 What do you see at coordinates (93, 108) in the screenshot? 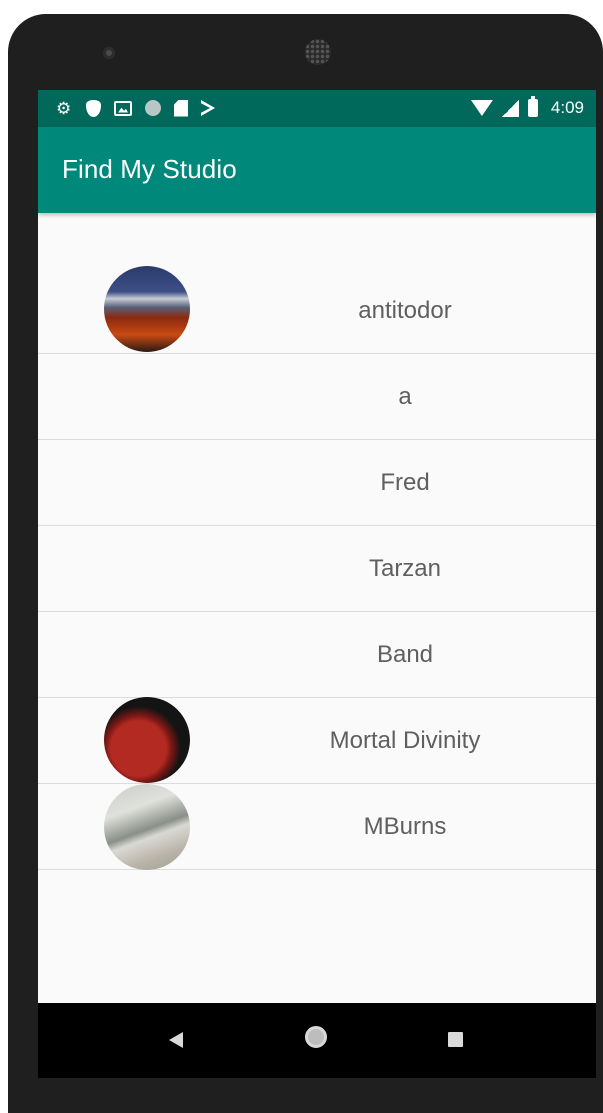
I see `shield-icon` at bounding box center [93, 108].